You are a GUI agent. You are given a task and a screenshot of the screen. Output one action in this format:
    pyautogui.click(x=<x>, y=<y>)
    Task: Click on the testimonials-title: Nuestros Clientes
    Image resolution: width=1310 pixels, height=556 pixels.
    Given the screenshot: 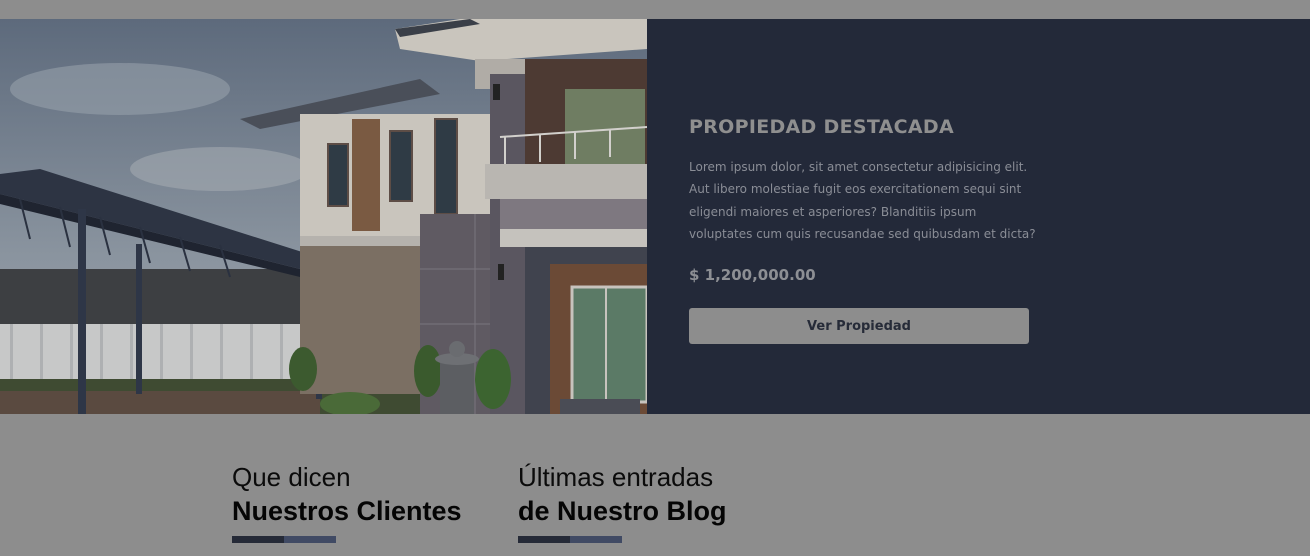 What is the action you would take?
    pyautogui.click(x=347, y=511)
    